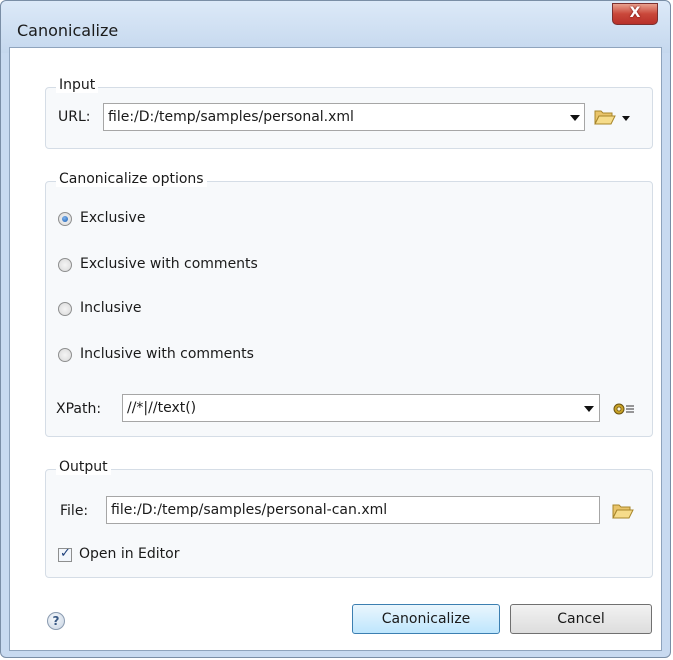 This screenshot has width=673, height=660. I want to click on url-label: URL:, so click(74, 117).